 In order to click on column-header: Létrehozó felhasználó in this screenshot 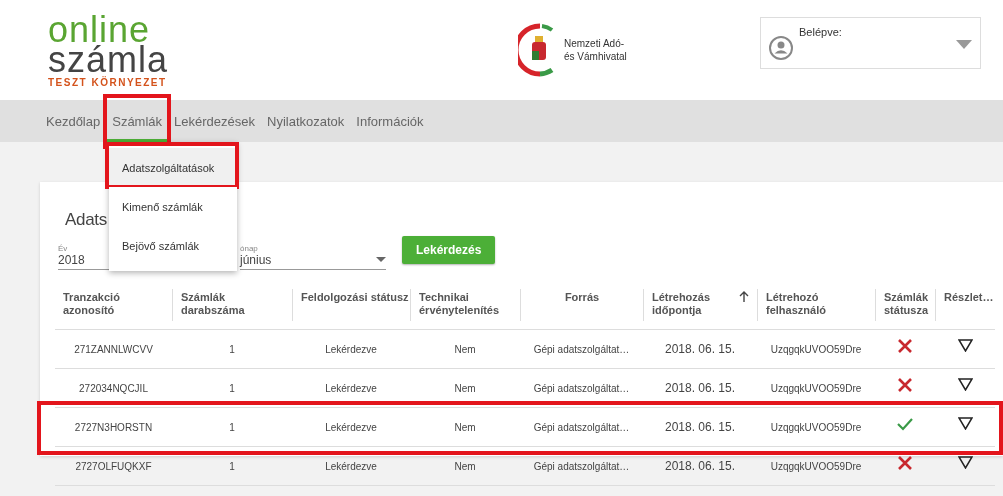, I will do `click(806, 305)`.